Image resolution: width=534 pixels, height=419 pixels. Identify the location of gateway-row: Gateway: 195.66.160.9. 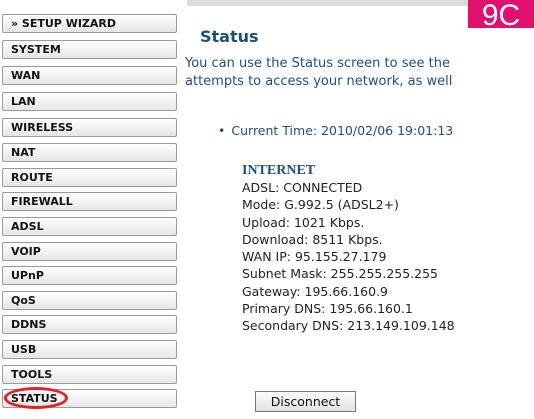
(315, 291).